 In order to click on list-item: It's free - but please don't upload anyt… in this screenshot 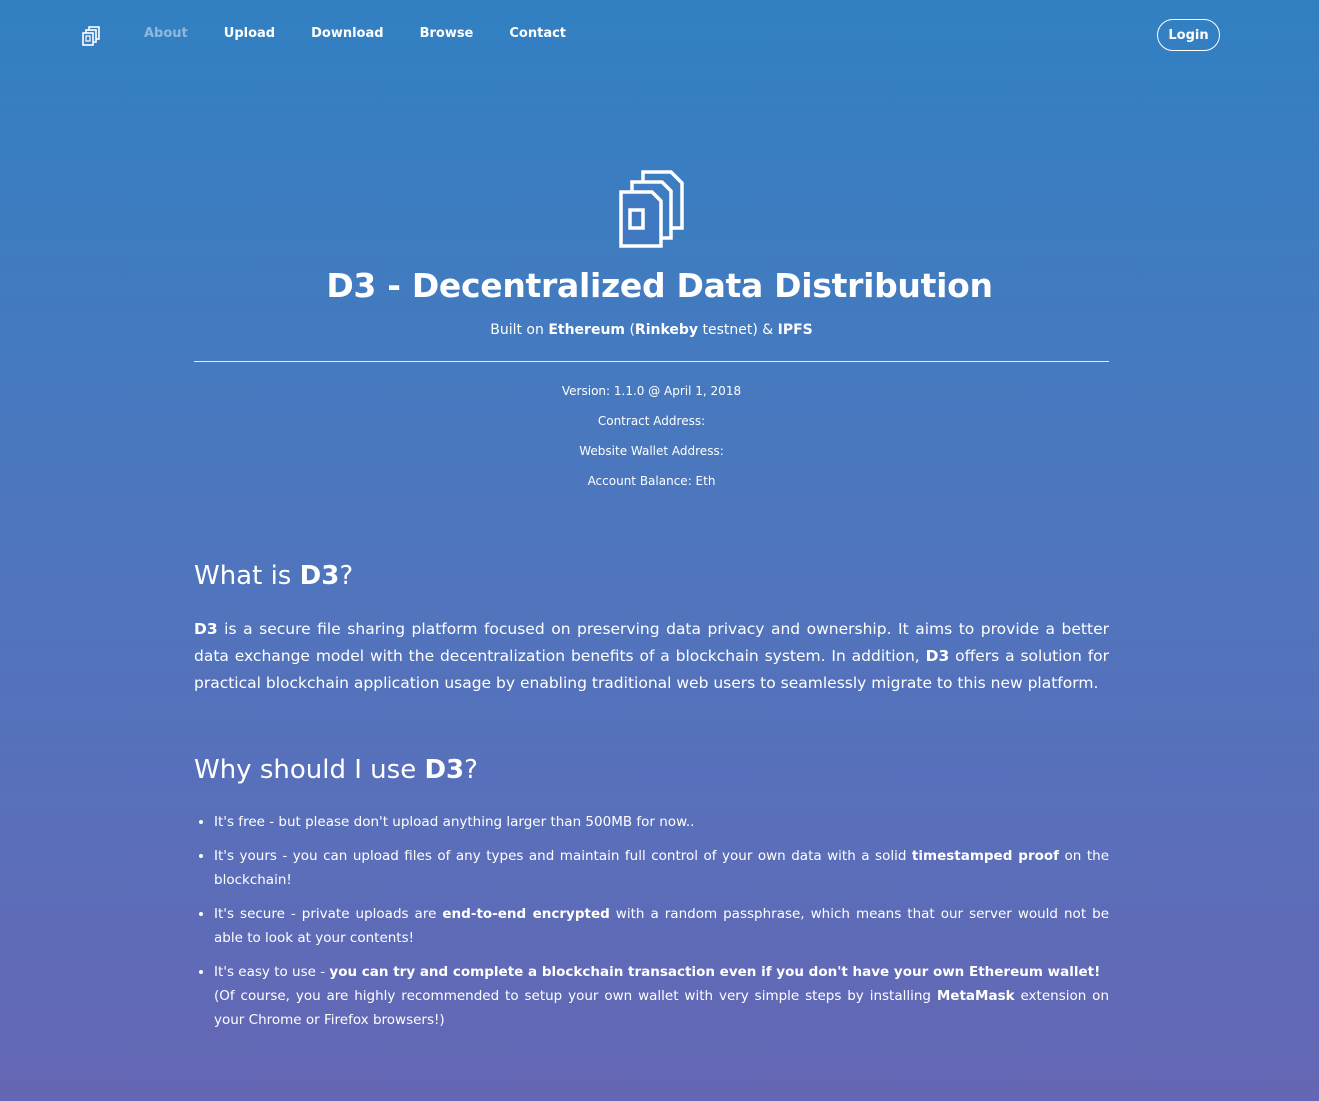, I will do `click(661, 822)`.